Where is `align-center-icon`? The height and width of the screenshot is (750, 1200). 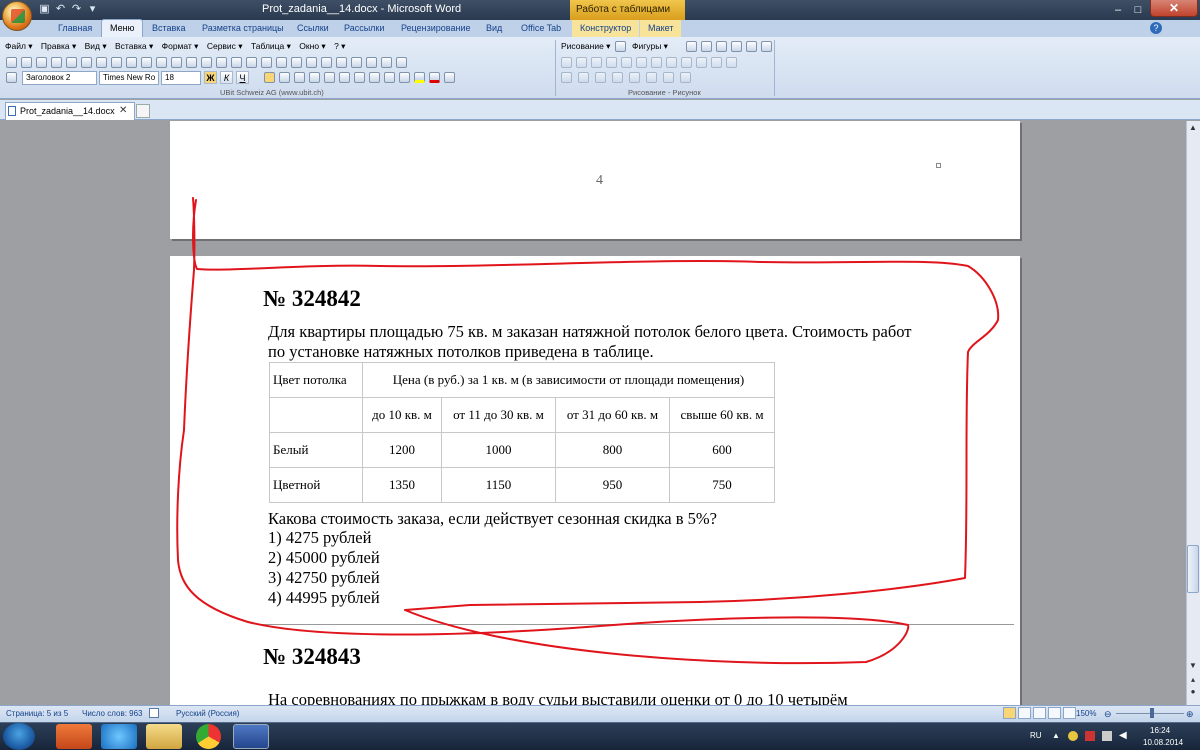 align-center-icon is located at coordinates (284, 77).